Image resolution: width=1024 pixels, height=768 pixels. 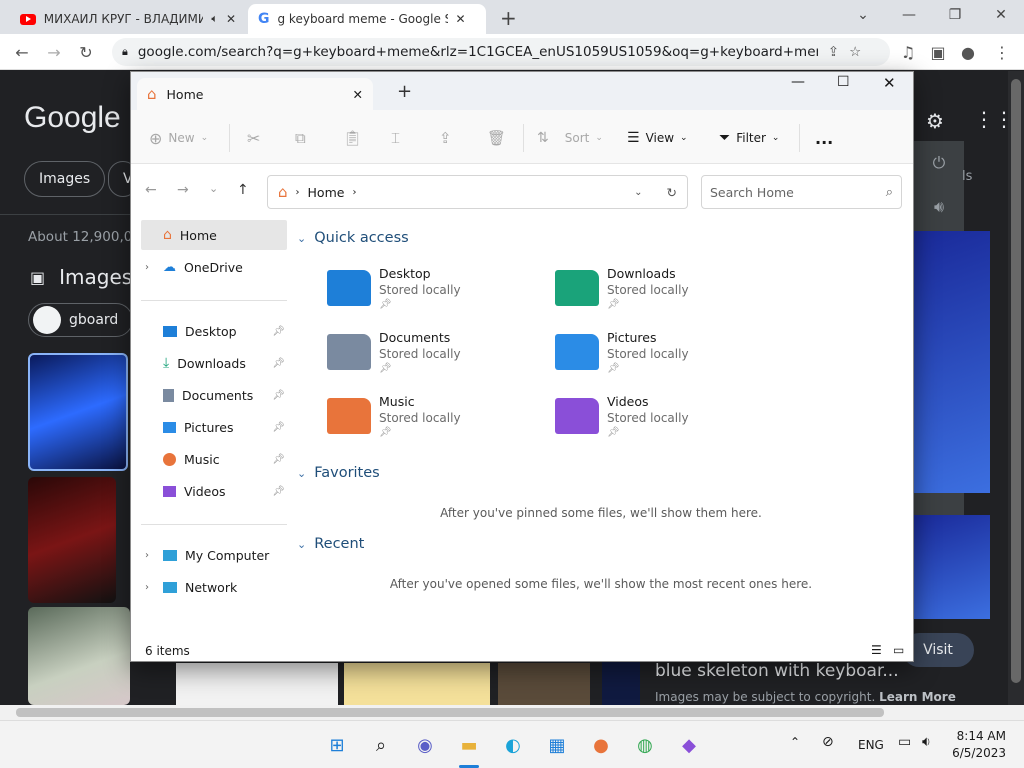 I want to click on refresh-icon: ↻, so click(x=672, y=192).